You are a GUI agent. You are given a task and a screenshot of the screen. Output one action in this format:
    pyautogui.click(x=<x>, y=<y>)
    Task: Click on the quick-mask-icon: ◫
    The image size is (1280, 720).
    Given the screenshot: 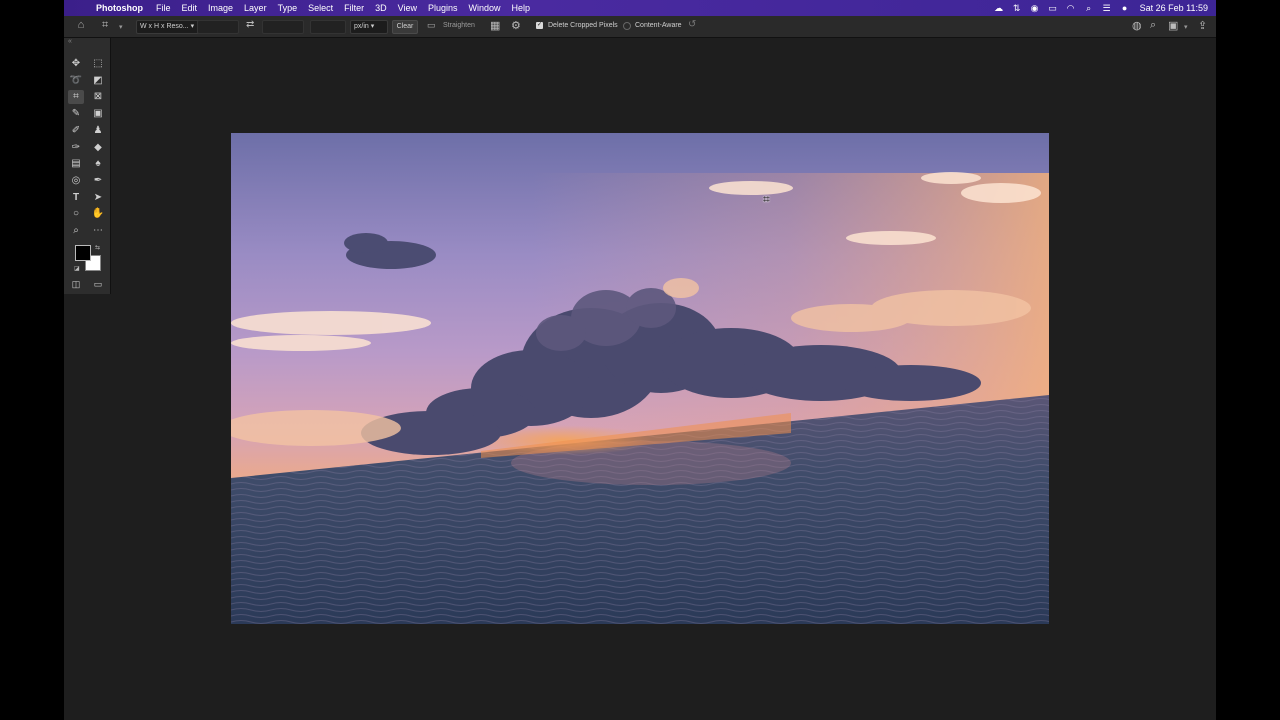 What is the action you would take?
    pyautogui.click(x=76, y=284)
    